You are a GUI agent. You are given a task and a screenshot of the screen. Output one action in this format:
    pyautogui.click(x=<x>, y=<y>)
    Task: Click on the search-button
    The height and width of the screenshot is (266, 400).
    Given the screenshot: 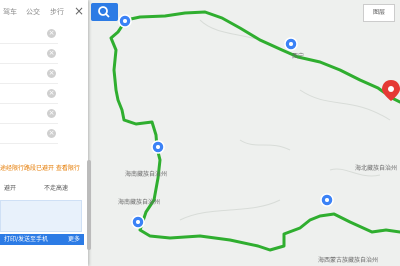 What is the action you would take?
    pyautogui.click(x=104, y=12)
    